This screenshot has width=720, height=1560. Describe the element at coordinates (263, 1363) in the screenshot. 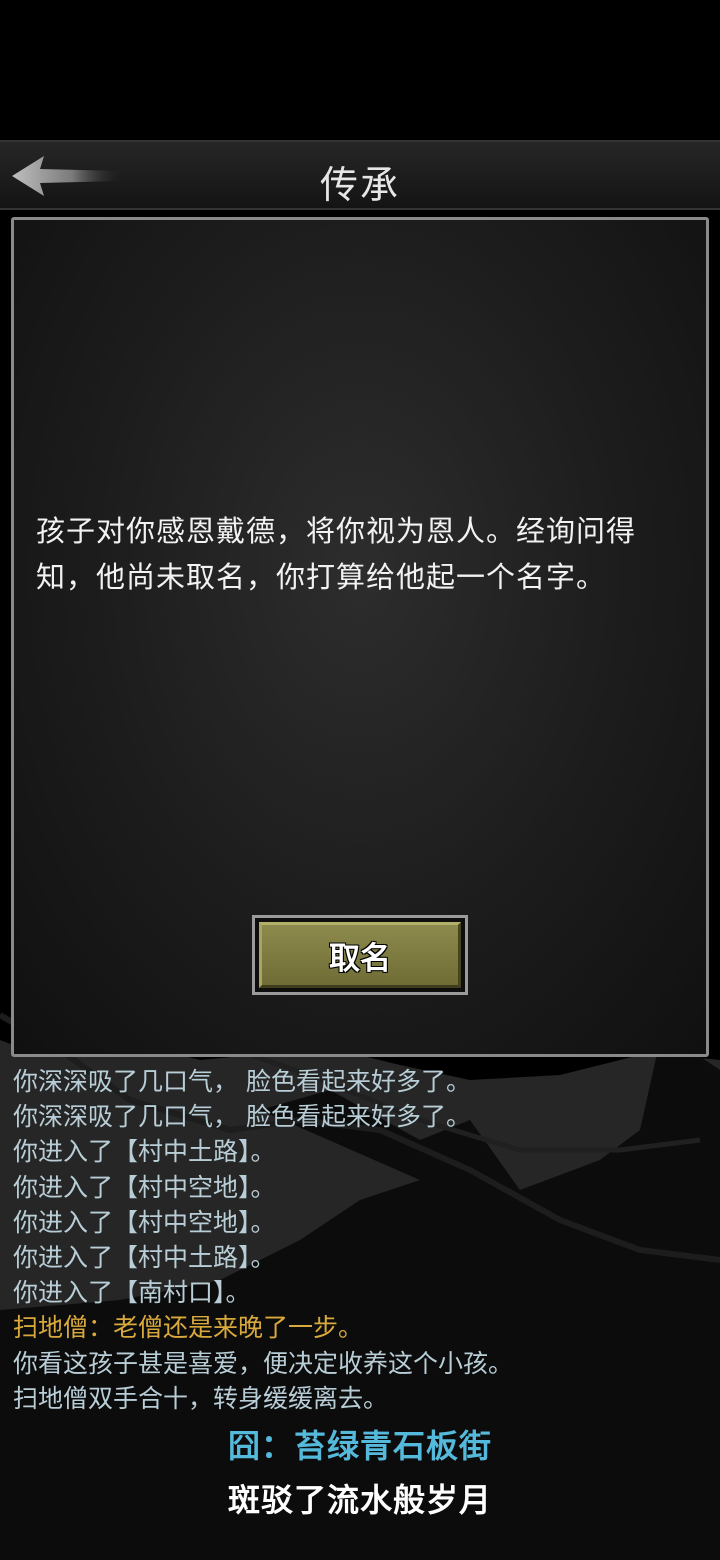

I see `log-line: 你看这孩子甚是喜爱，便决定收养这个小孩。` at that location.